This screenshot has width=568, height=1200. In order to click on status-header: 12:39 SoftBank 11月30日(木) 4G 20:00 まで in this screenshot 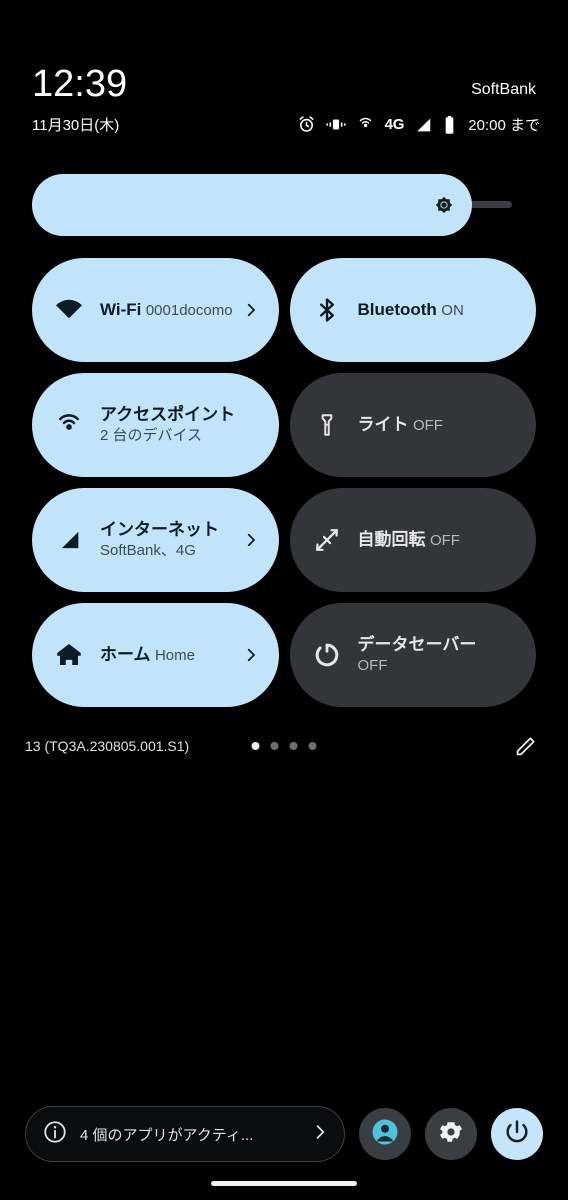, I will do `click(284, 67)`.